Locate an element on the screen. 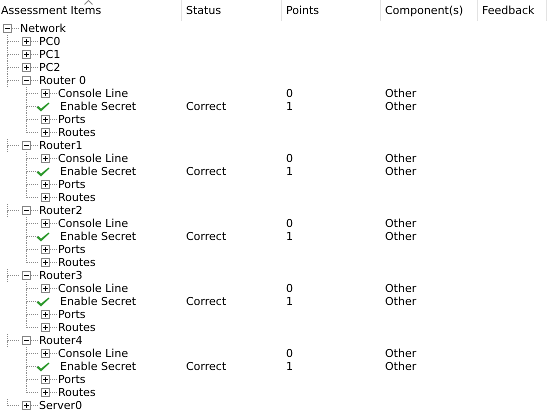 The image size is (547, 414). tree-item-label: PC1 is located at coordinates (49, 54).